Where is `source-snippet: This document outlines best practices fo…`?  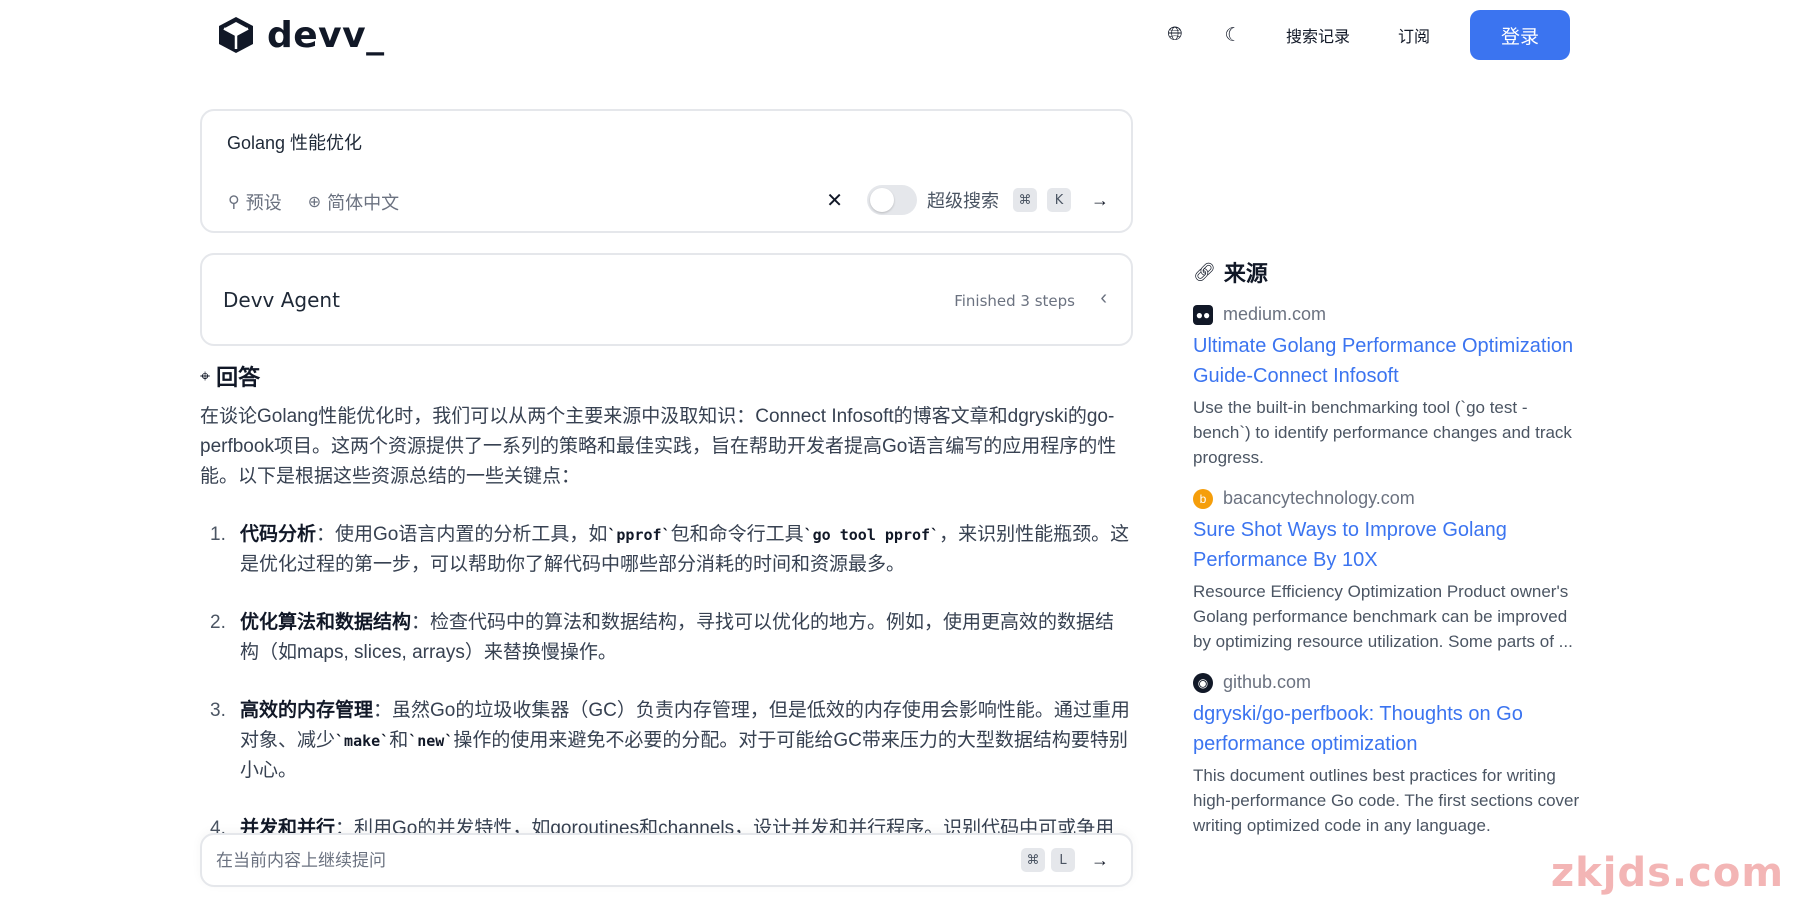 source-snippet: This document outlines best practices fo… is located at coordinates (1386, 800).